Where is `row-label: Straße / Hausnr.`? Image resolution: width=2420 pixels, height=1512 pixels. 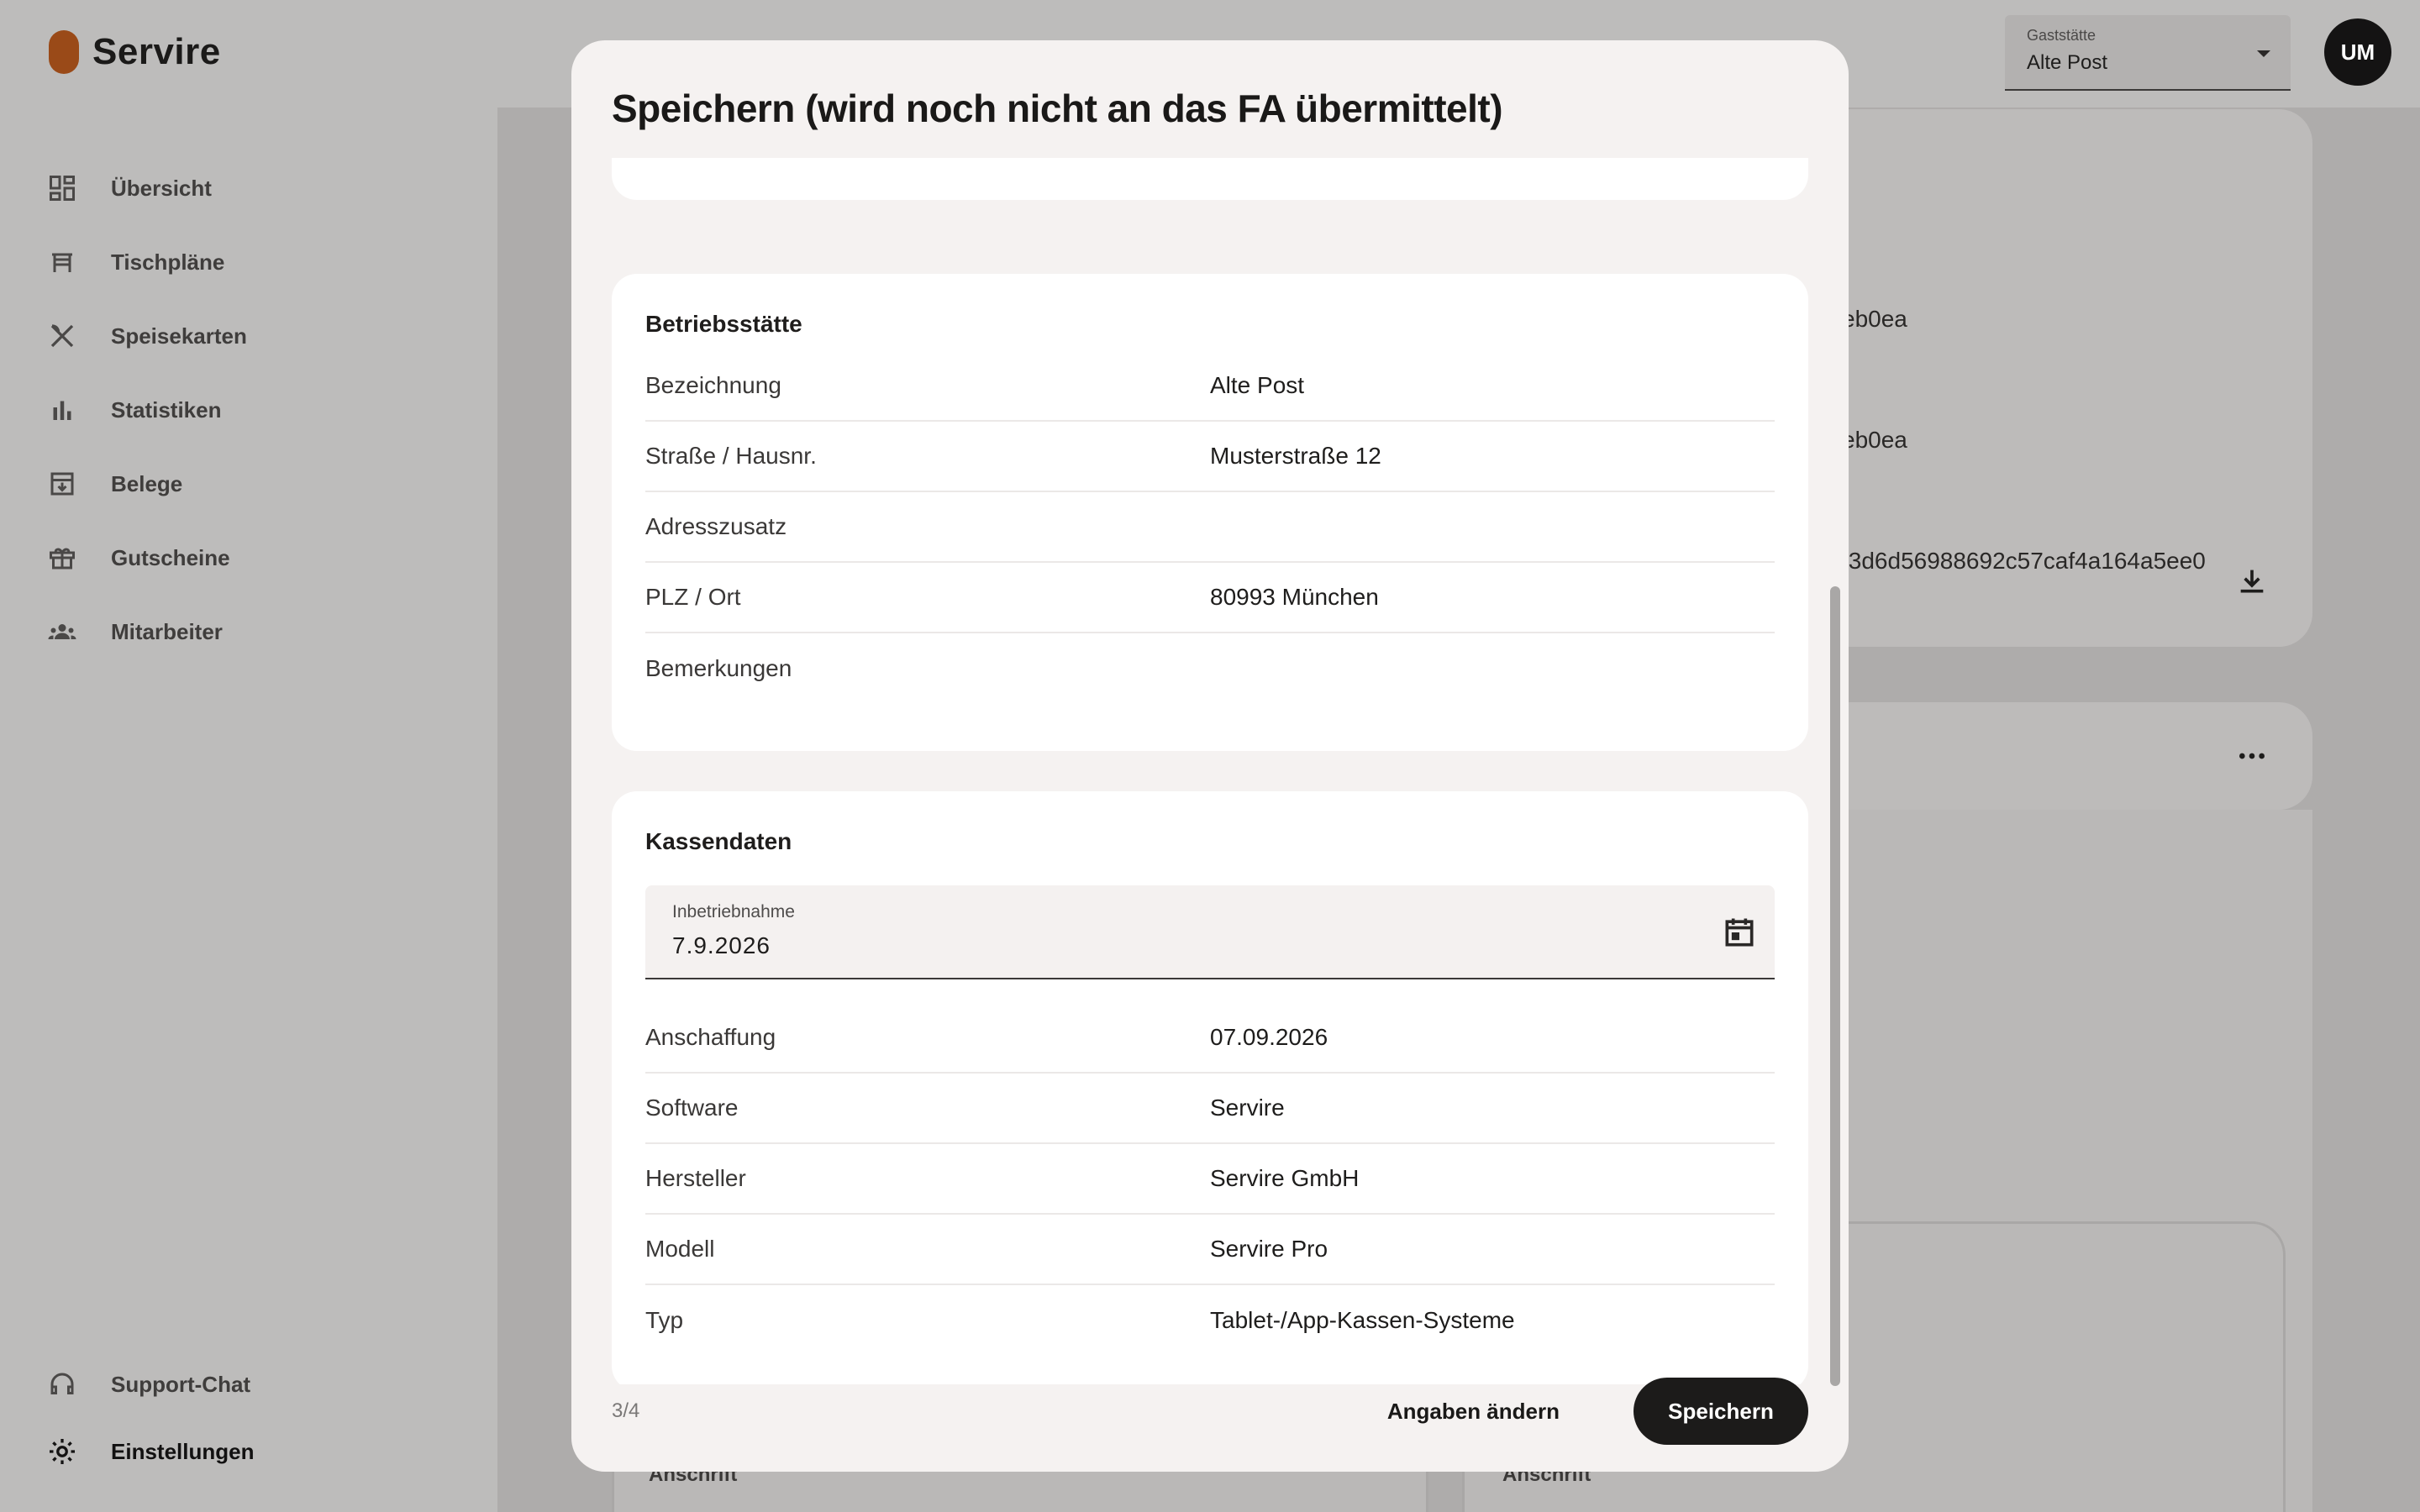 row-label: Straße / Hausnr. is located at coordinates (731, 456).